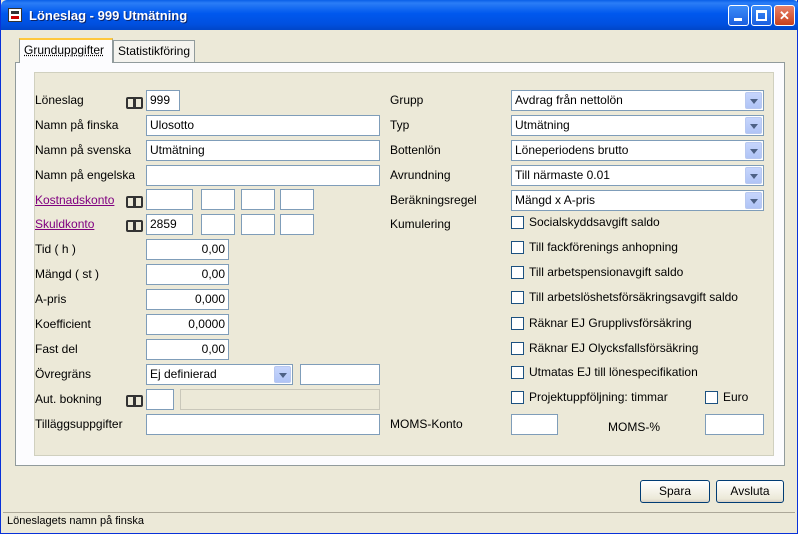 This screenshot has height=534, width=798. What do you see at coordinates (15, 15) in the screenshot?
I see `app-icon` at bounding box center [15, 15].